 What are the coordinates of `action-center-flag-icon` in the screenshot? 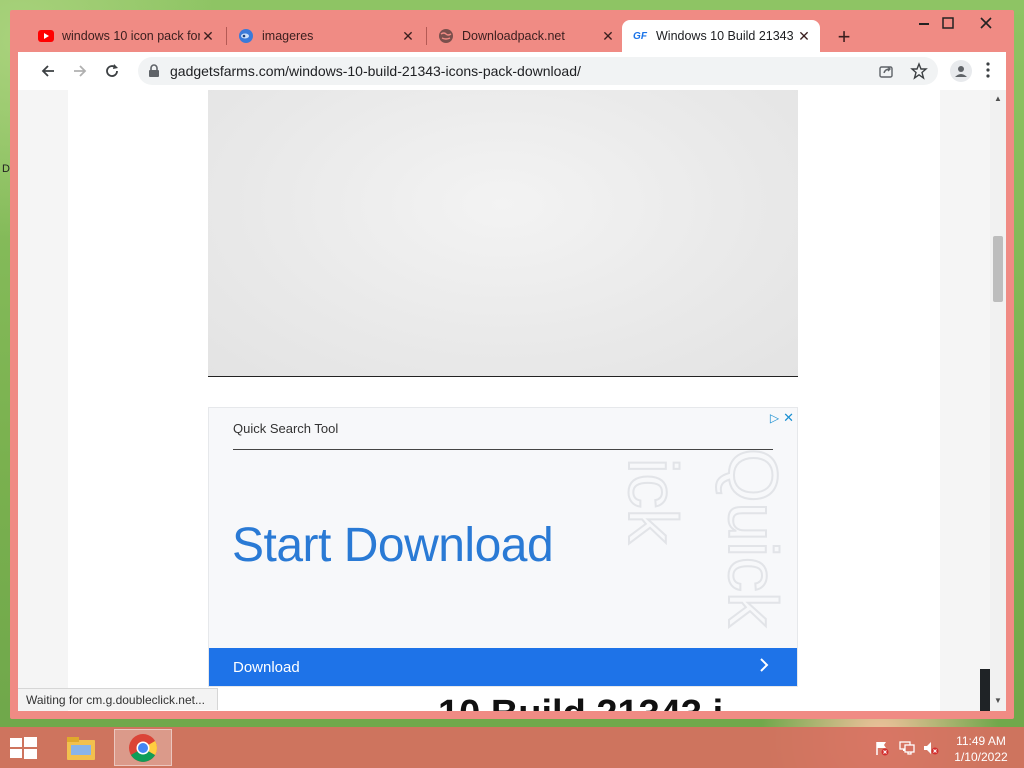 It's located at (882, 750).